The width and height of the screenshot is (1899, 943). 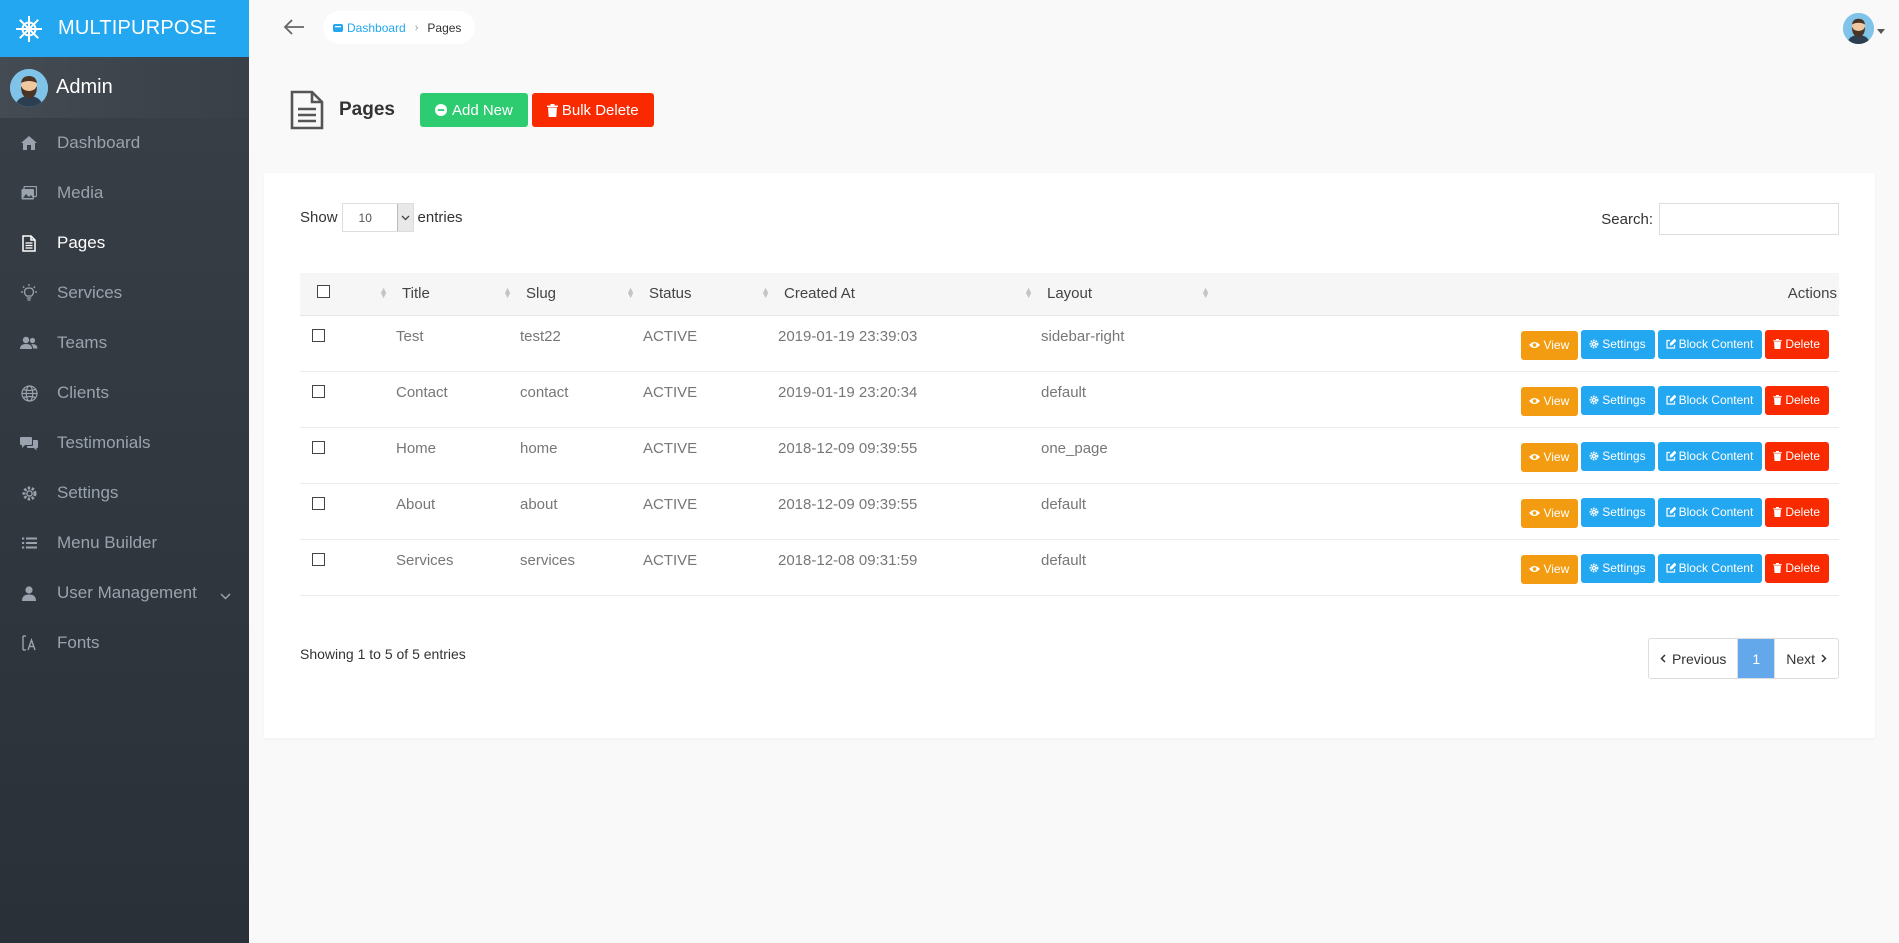 I want to click on cell-slug: contact, so click(x=544, y=392).